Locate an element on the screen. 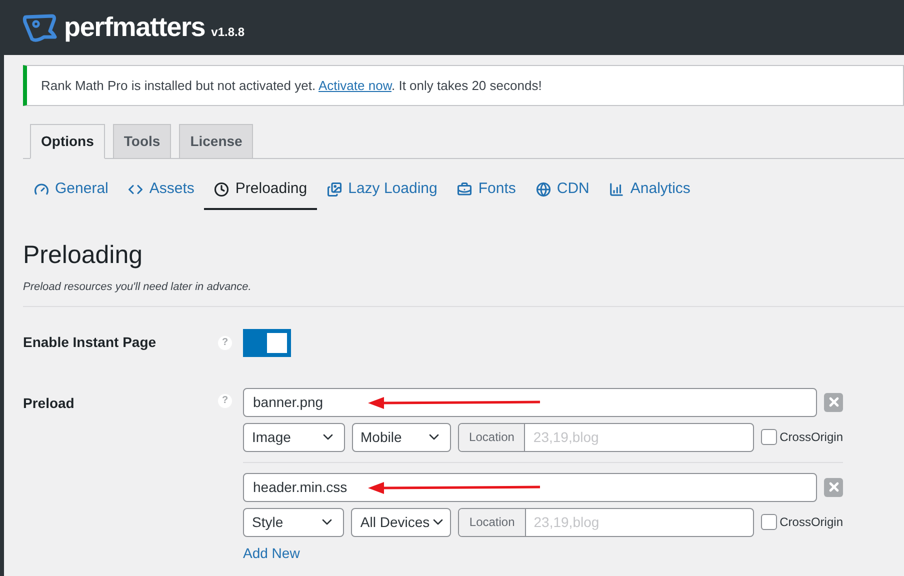 This screenshot has width=904, height=576. section-tab: CDN is located at coordinates (563, 190).